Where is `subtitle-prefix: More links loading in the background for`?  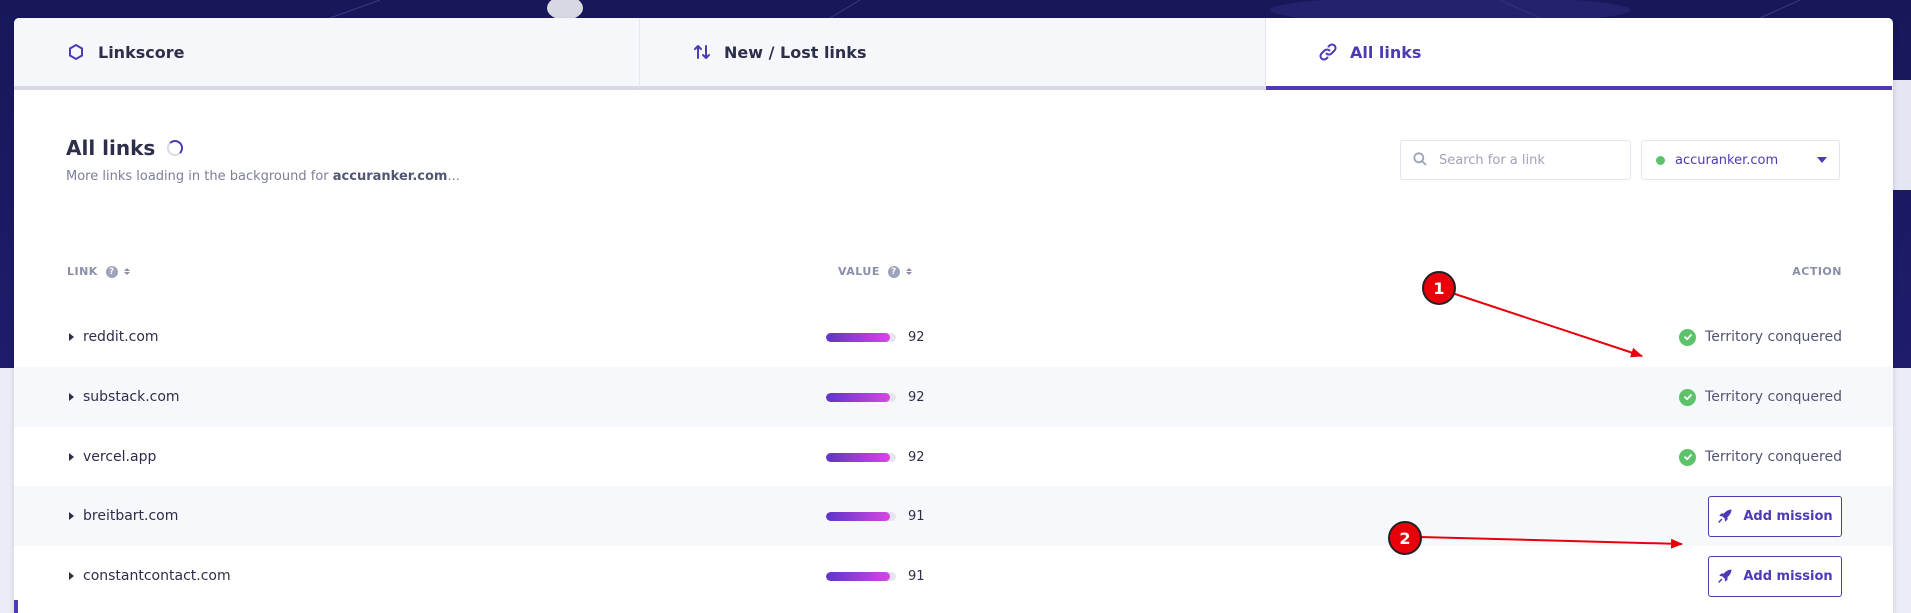
subtitle-prefix: More links loading in the background for is located at coordinates (199, 176).